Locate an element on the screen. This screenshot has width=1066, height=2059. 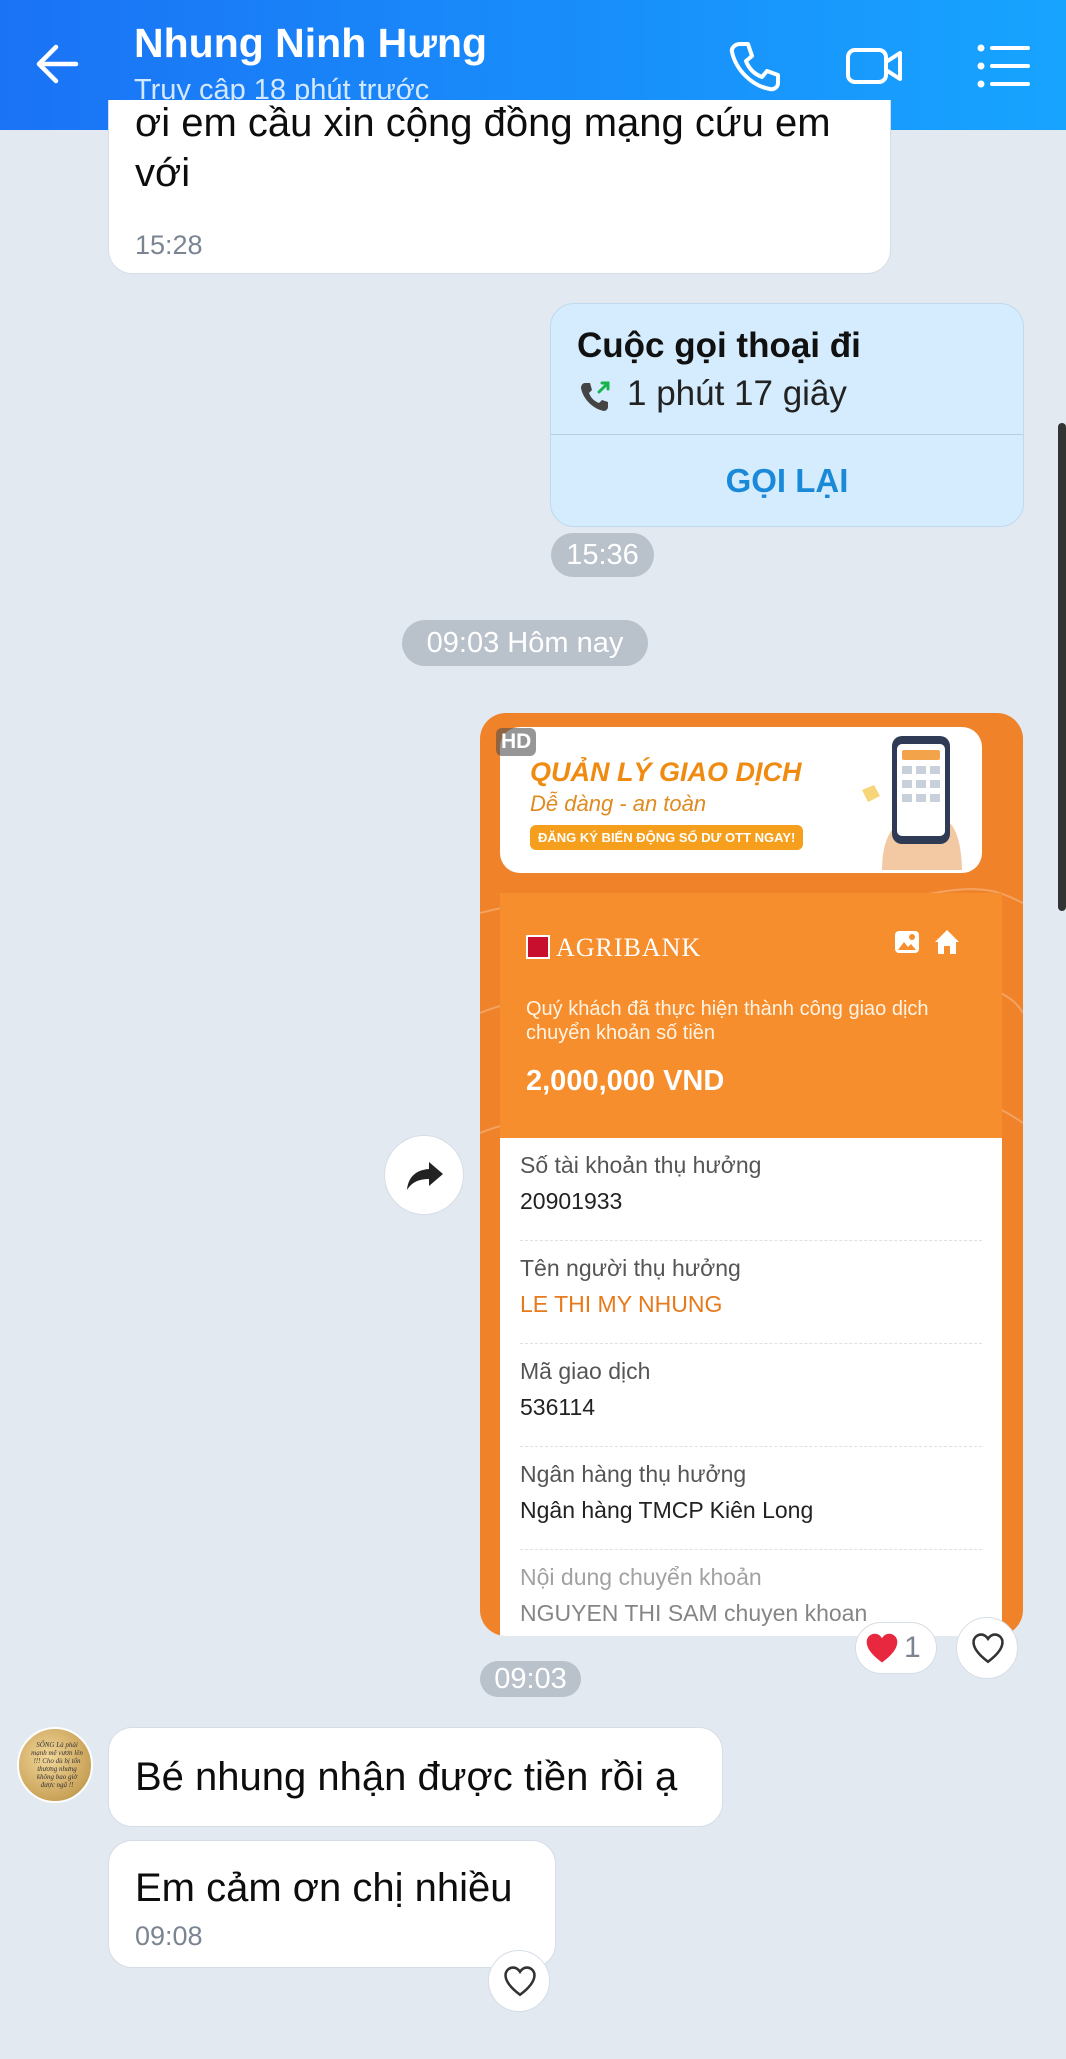
video-camera-icon is located at coordinates (874, 66).